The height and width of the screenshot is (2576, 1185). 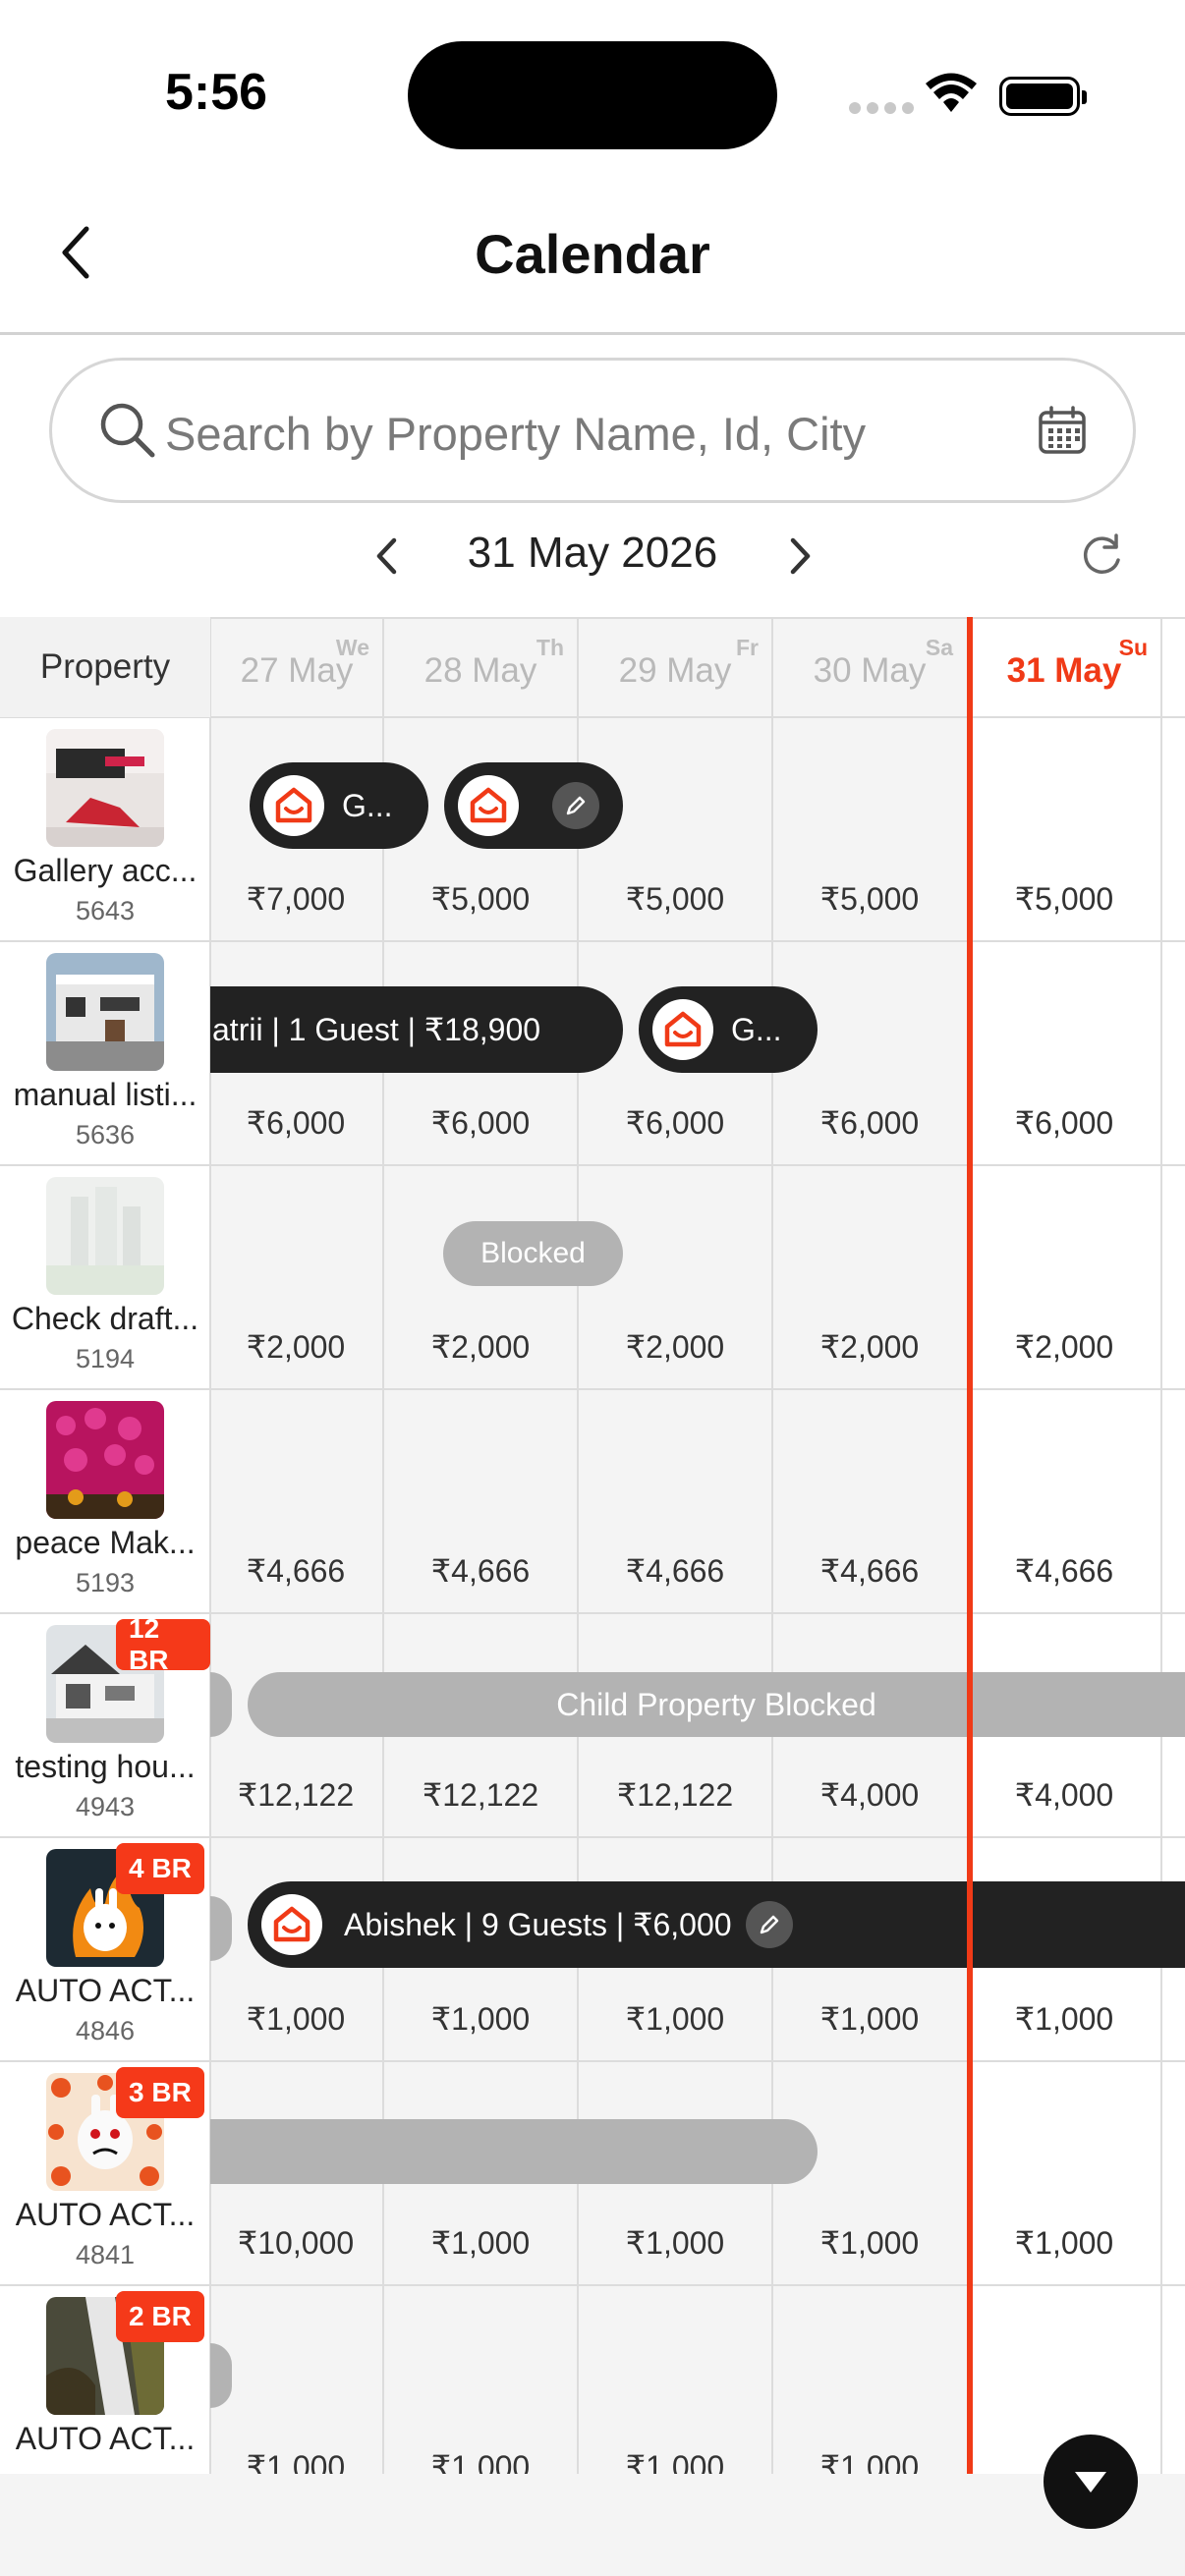 What do you see at coordinates (1043, 96) in the screenshot?
I see `battery-icon` at bounding box center [1043, 96].